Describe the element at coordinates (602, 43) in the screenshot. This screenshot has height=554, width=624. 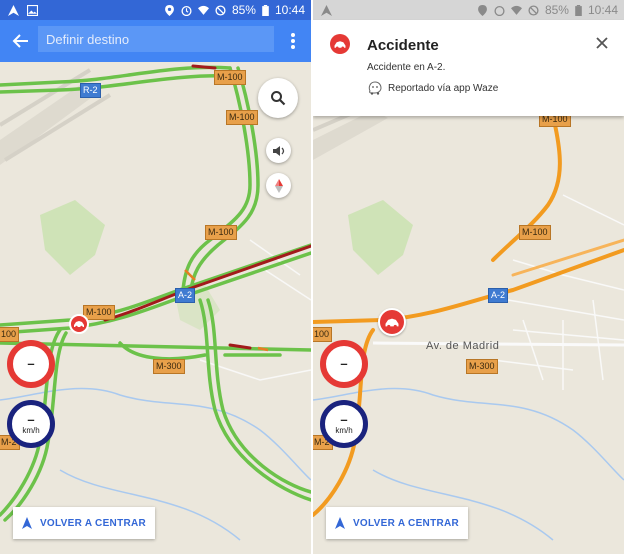
I see `close-icon` at that location.